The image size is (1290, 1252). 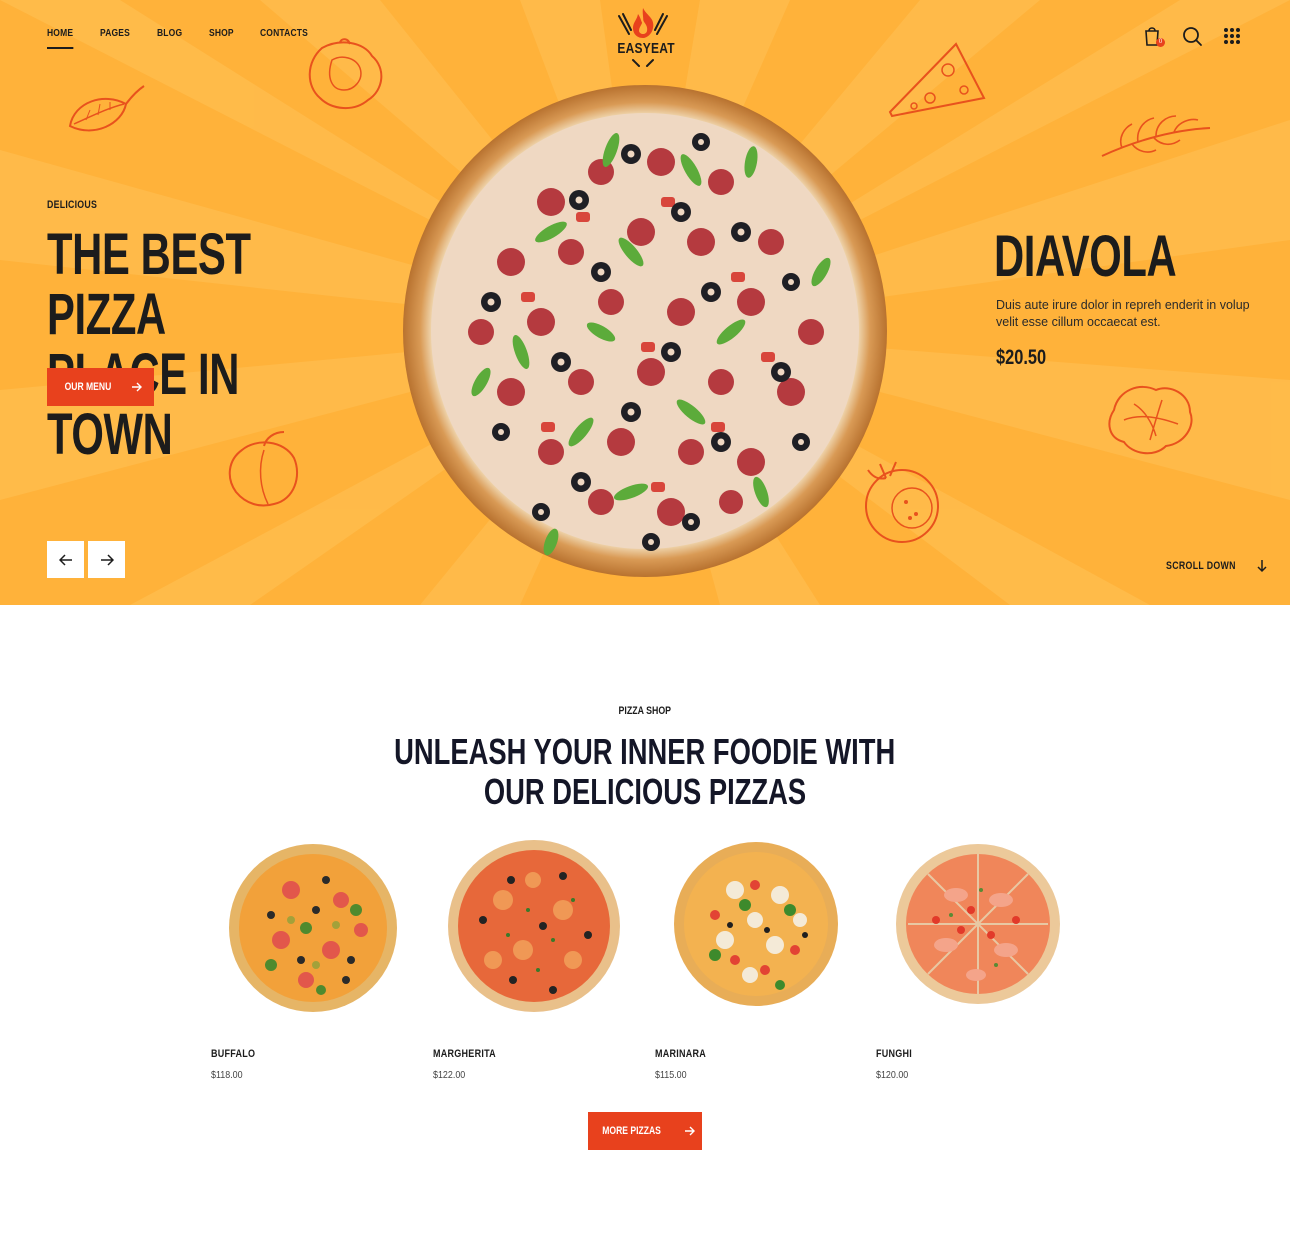 I want to click on cheese-doodle-icon, so click(x=937, y=80).